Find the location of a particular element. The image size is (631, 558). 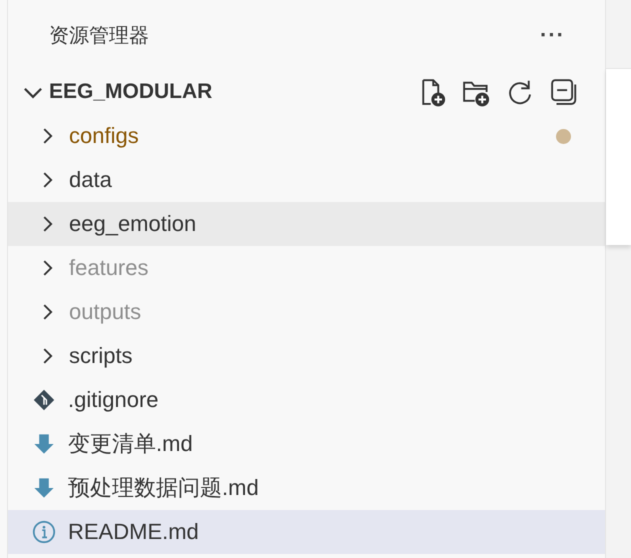

tree-item: README.md is located at coordinates (306, 532).